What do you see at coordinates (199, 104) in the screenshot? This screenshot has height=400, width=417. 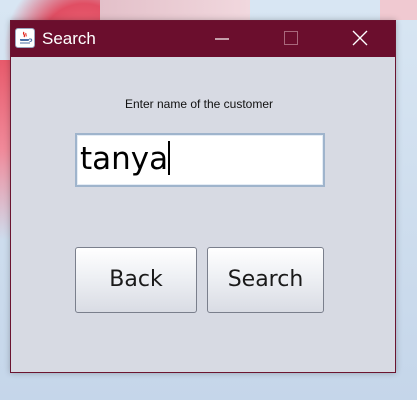 I see `prompt-label: Enter name of the customer` at bounding box center [199, 104].